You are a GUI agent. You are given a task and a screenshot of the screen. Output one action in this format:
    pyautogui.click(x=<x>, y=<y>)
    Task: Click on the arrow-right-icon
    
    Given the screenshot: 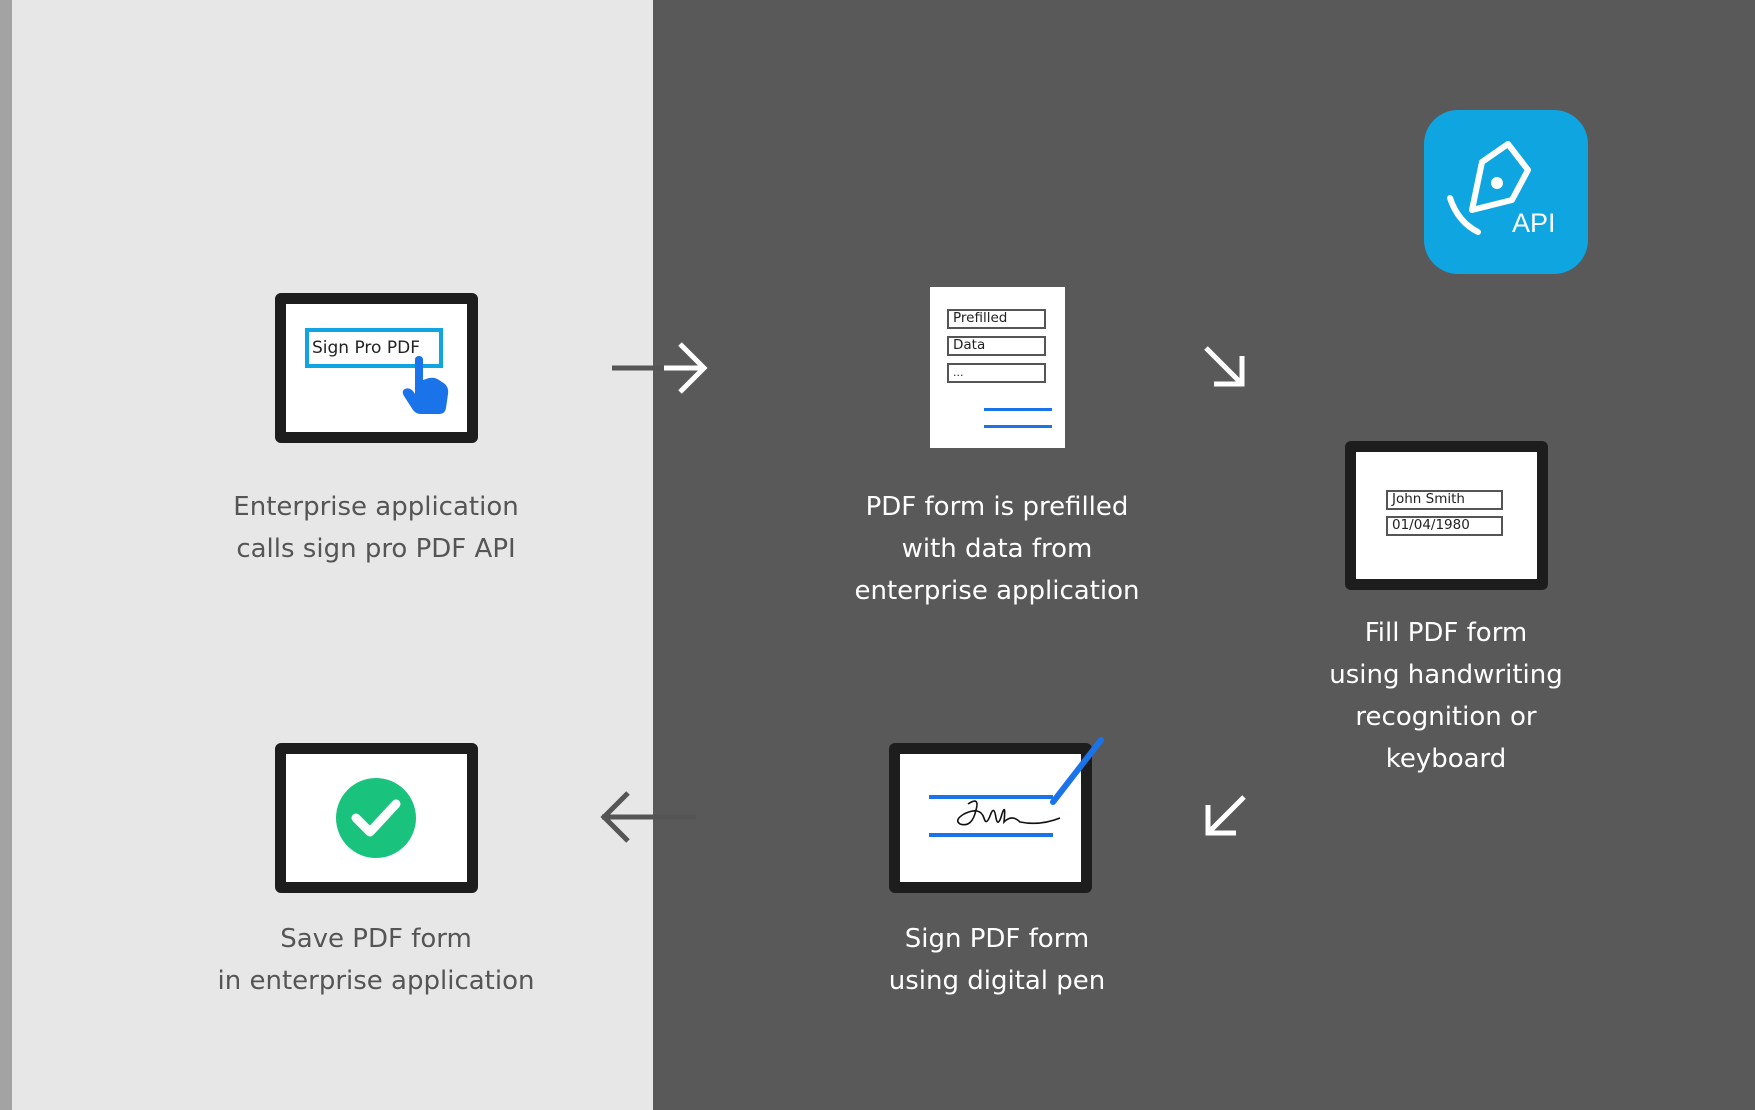 What is the action you would take?
    pyautogui.click(x=660, y=368)
    